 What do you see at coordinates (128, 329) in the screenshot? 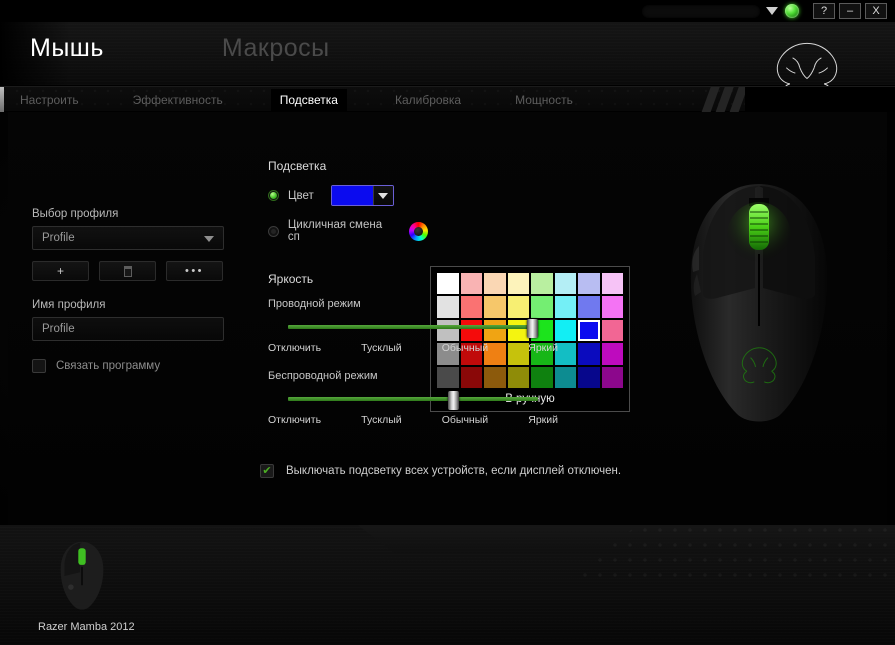
I see `profile-name-input: Profile` at bounding box center [128, 329].